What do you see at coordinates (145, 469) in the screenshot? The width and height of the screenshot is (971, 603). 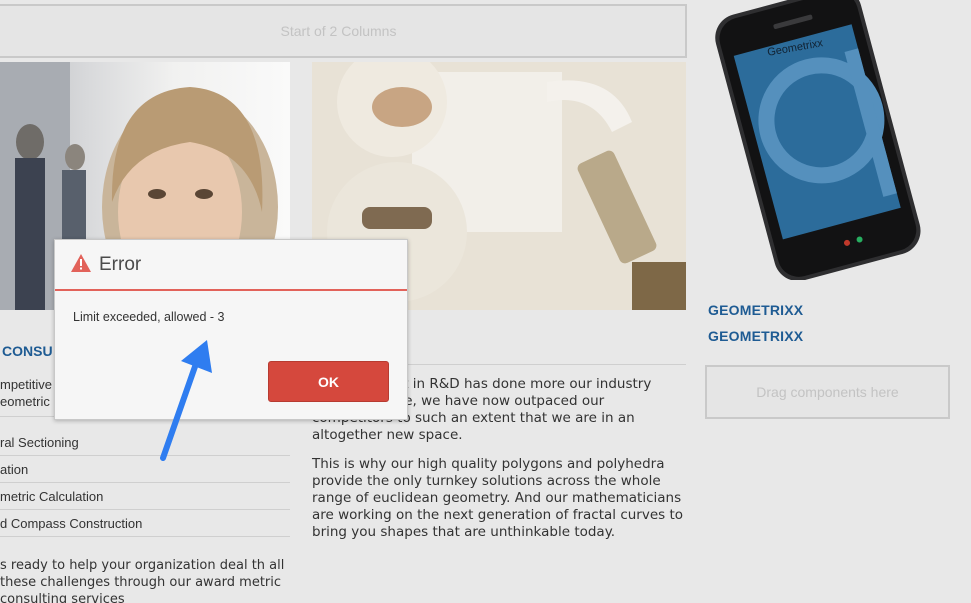 I see `list-item: ation` at bounding box center [145, 469].